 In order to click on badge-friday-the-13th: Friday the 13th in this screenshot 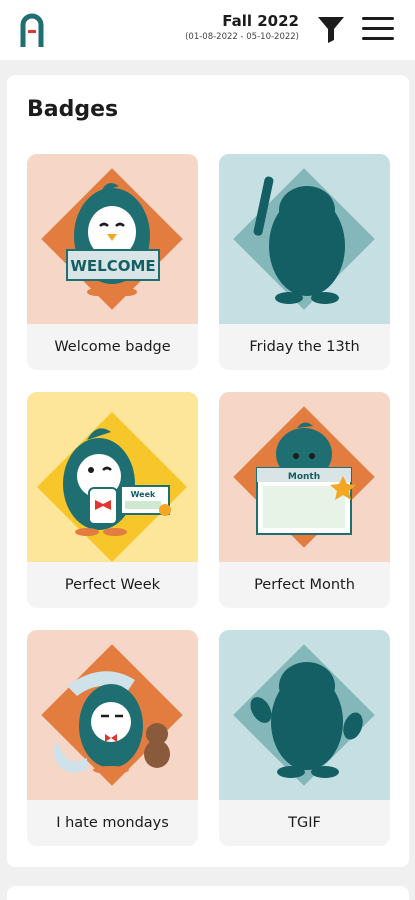, I will do `click(304, 262)`.